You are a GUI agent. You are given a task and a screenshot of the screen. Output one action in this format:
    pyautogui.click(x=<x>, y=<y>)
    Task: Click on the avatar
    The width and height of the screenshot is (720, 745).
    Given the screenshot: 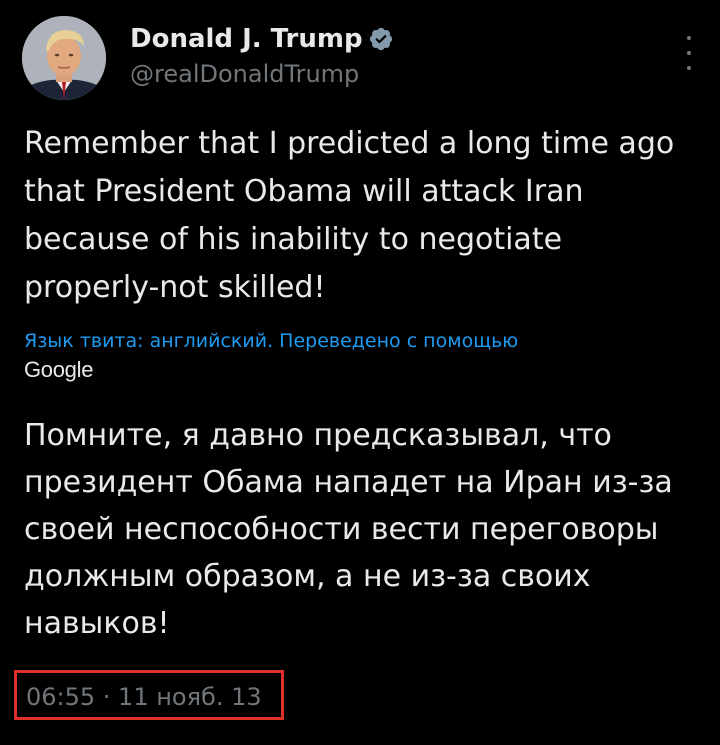 What is the action you would take?
    pyautogui.click(x=64, y=58)
    